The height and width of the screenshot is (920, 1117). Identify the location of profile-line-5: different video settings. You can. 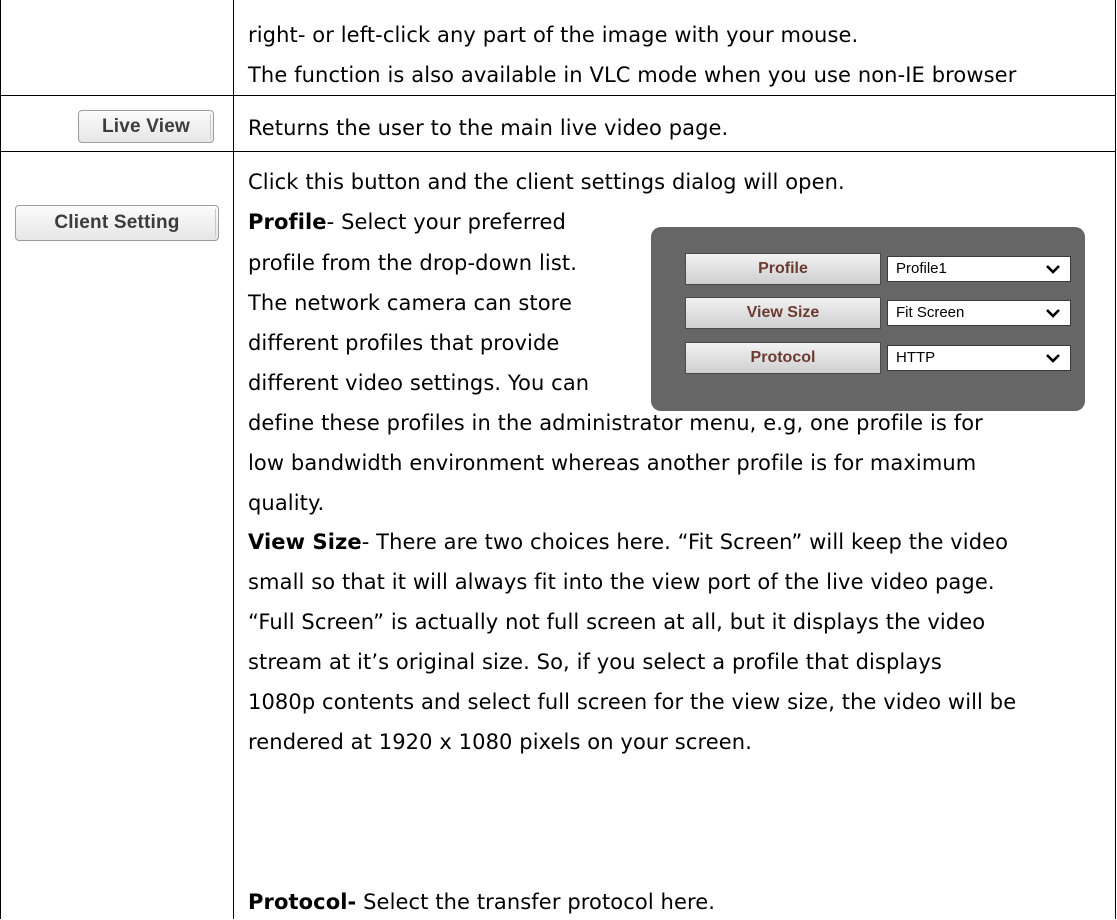
(419, 383).